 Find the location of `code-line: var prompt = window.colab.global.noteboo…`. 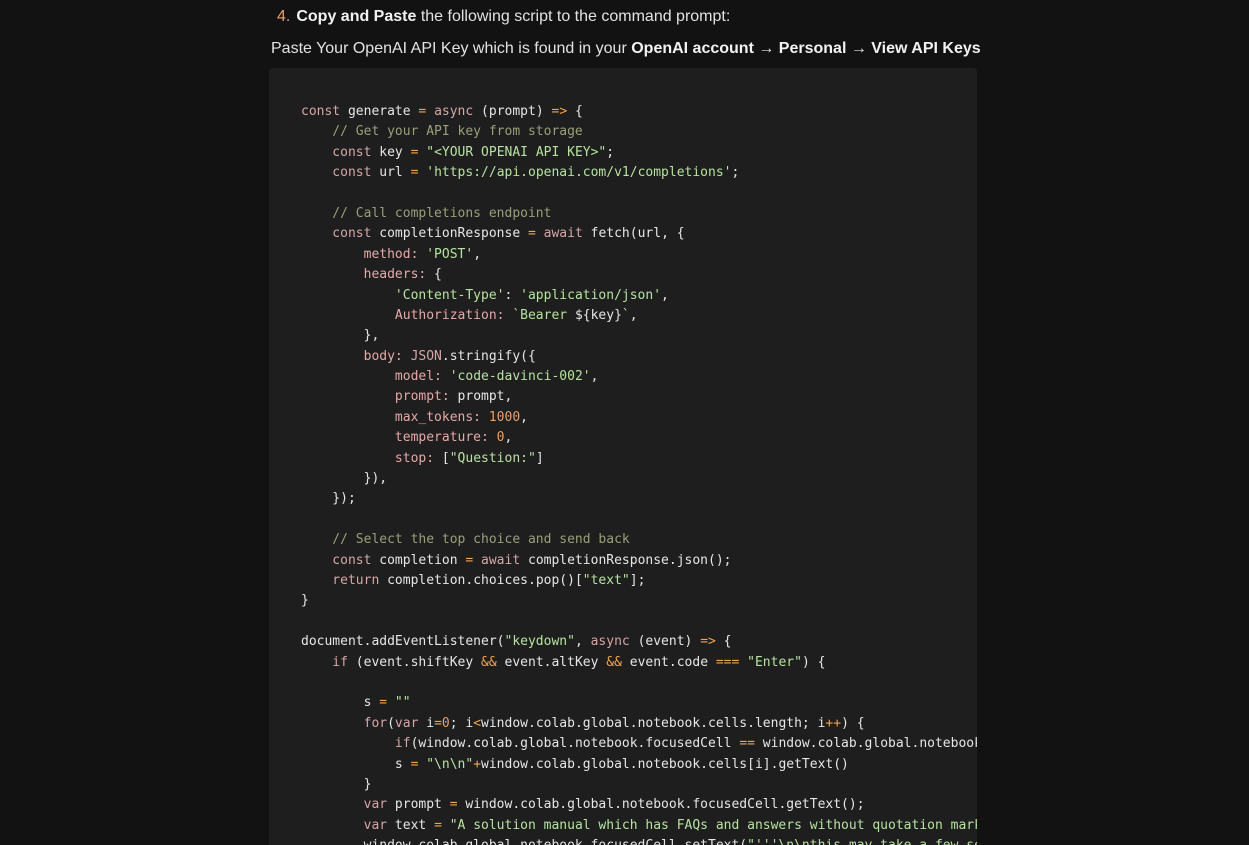

code-line: var prompt = window.colab.global.noteboo… is located at coordinates (639, 805).